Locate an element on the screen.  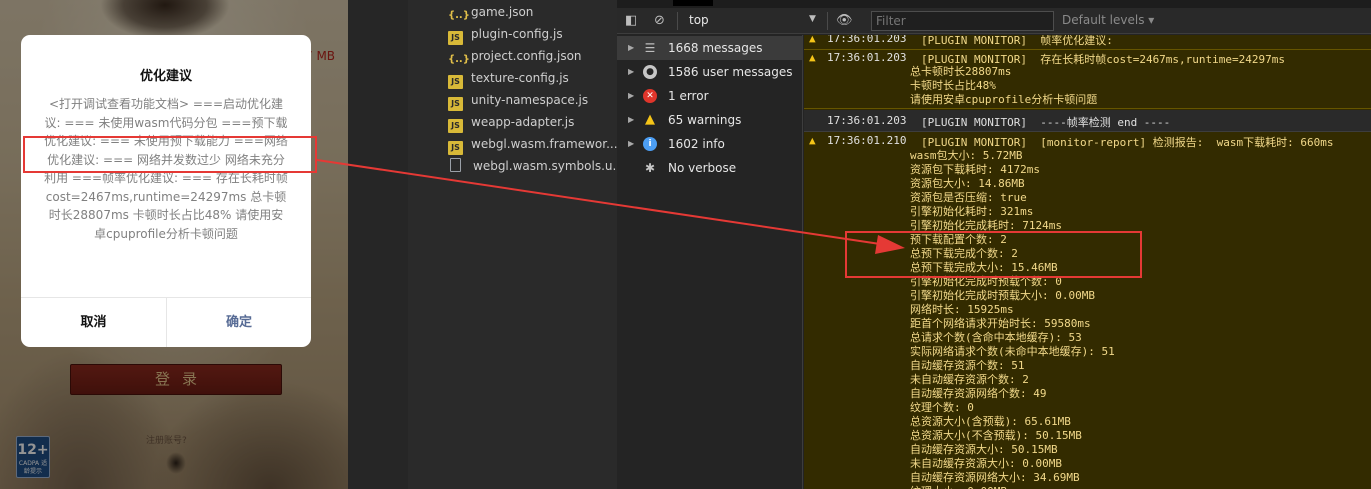
log-message: [PLUGIN MONITOR] 帧率优化建议: is located at coordinates (1017, 41).